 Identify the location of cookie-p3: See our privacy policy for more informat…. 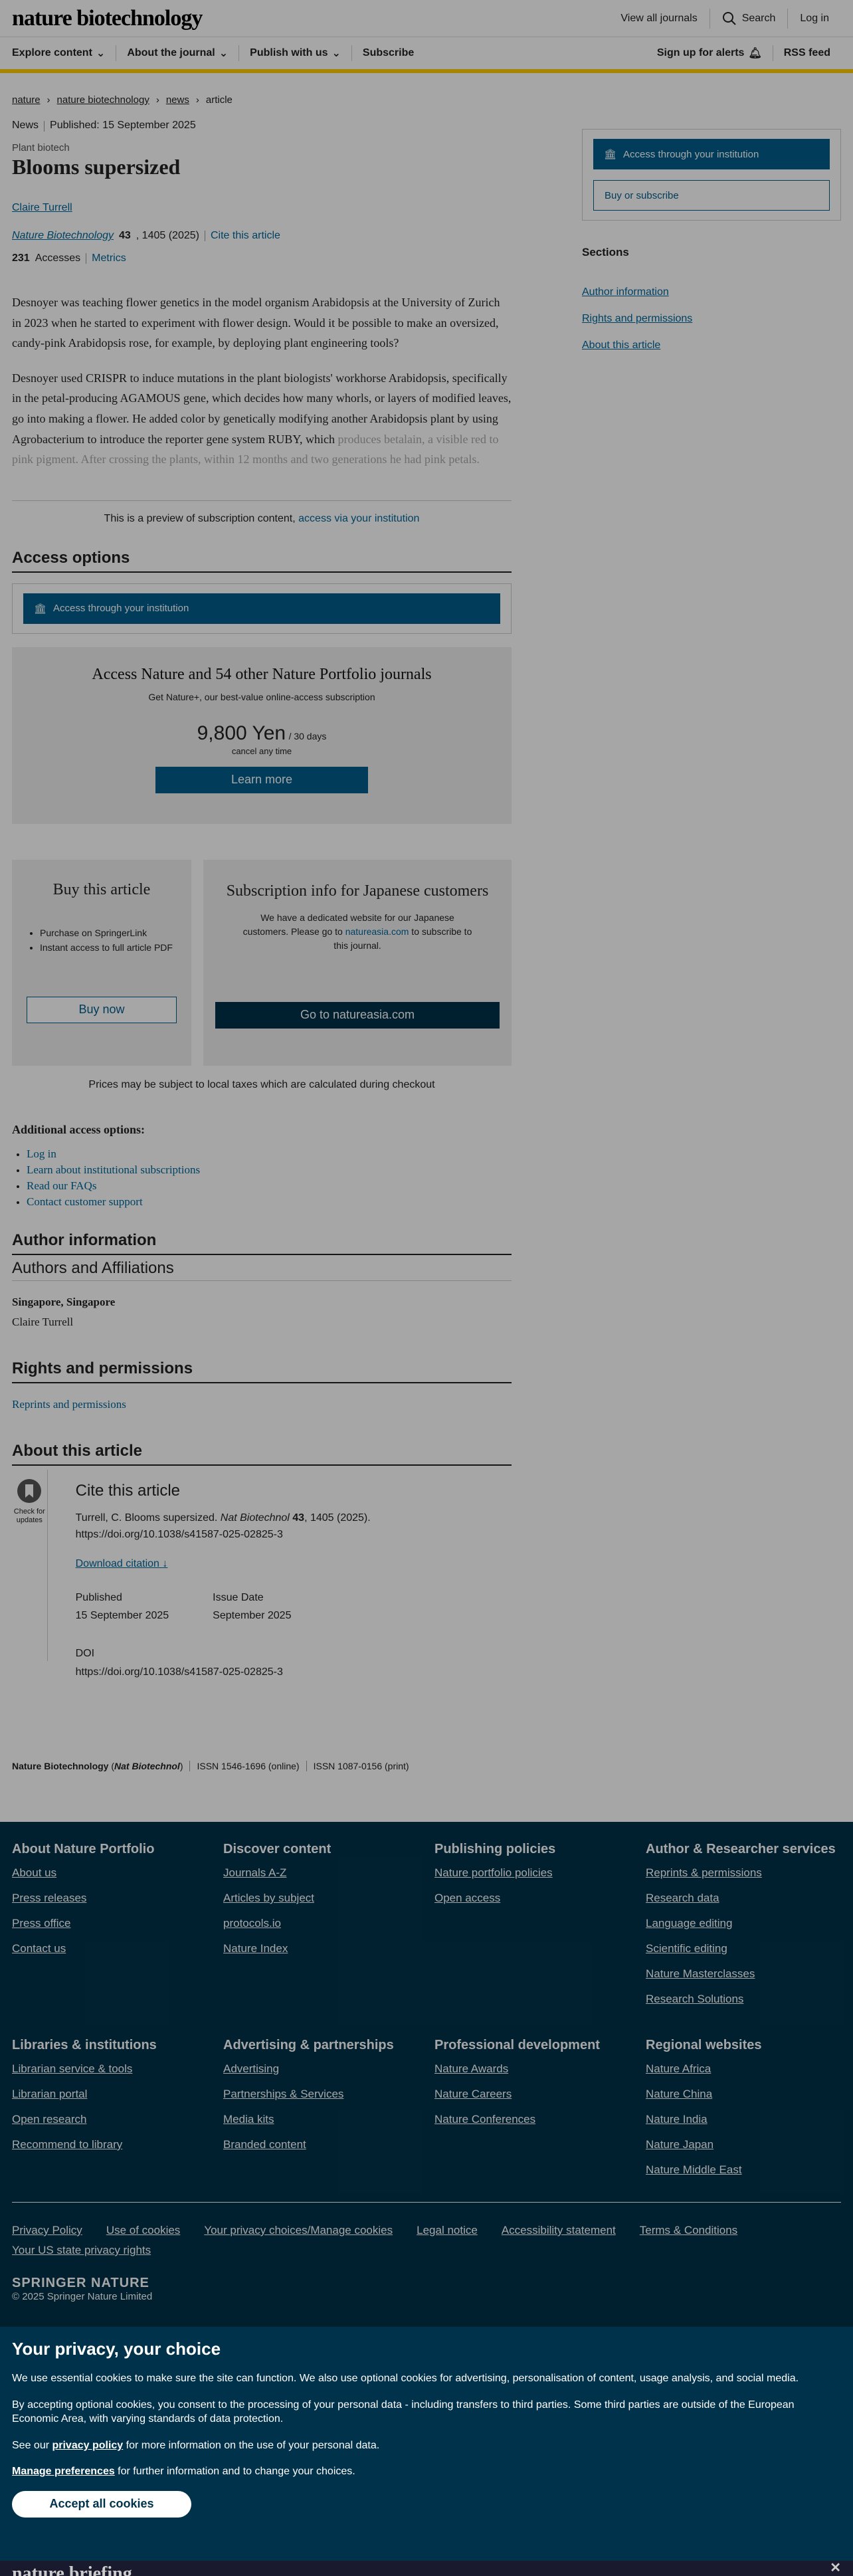
(196, 2445).